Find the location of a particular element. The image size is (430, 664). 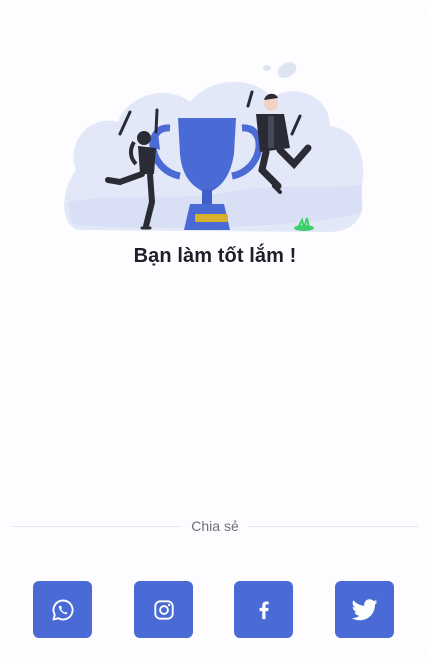

share-twitter-button is located at coordinates (364, 609).